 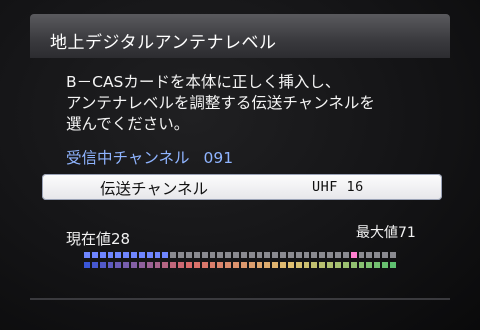 I want to click on receiving-channel-number: 091, so click(x=218, y=158).